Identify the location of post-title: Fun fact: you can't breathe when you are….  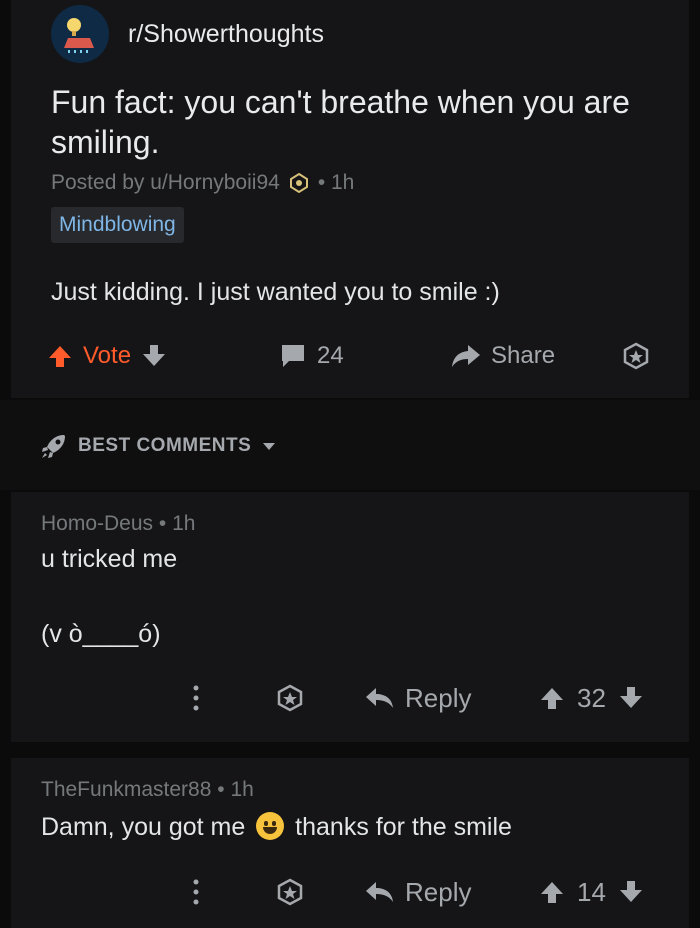
(361, 122).